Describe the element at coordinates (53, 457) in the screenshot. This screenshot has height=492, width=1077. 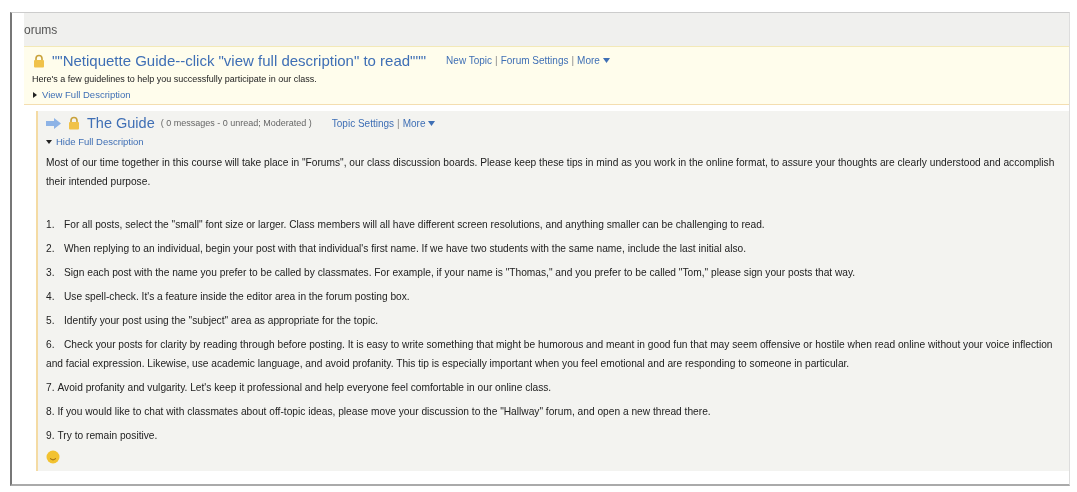
I see `smiley-icon` at that location.